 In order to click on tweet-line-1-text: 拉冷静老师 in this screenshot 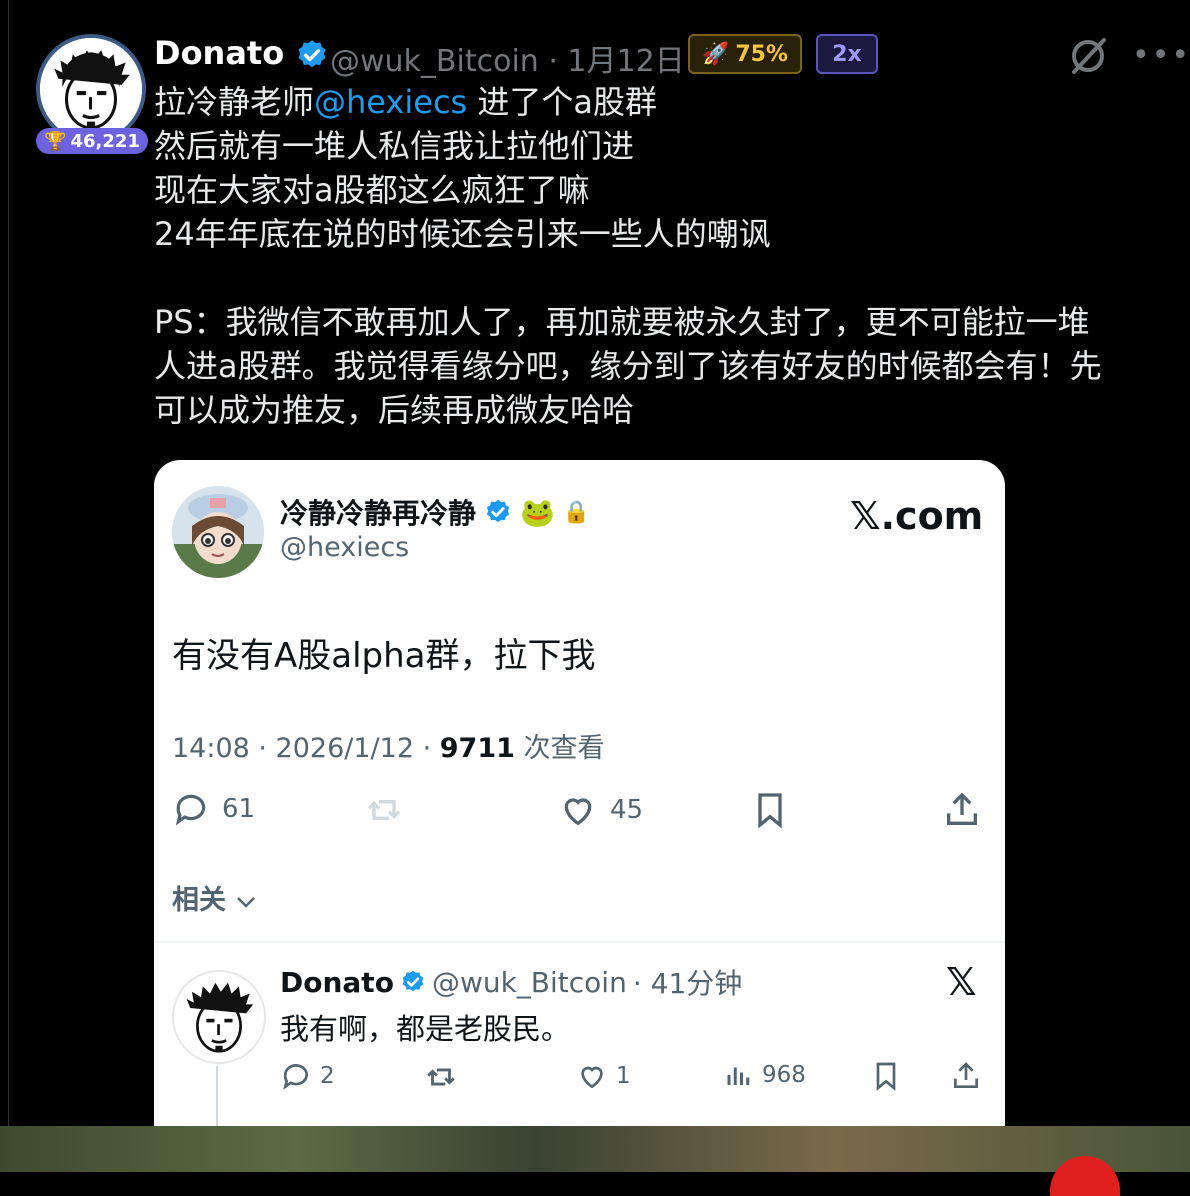, I will do `click(234, 102)`.